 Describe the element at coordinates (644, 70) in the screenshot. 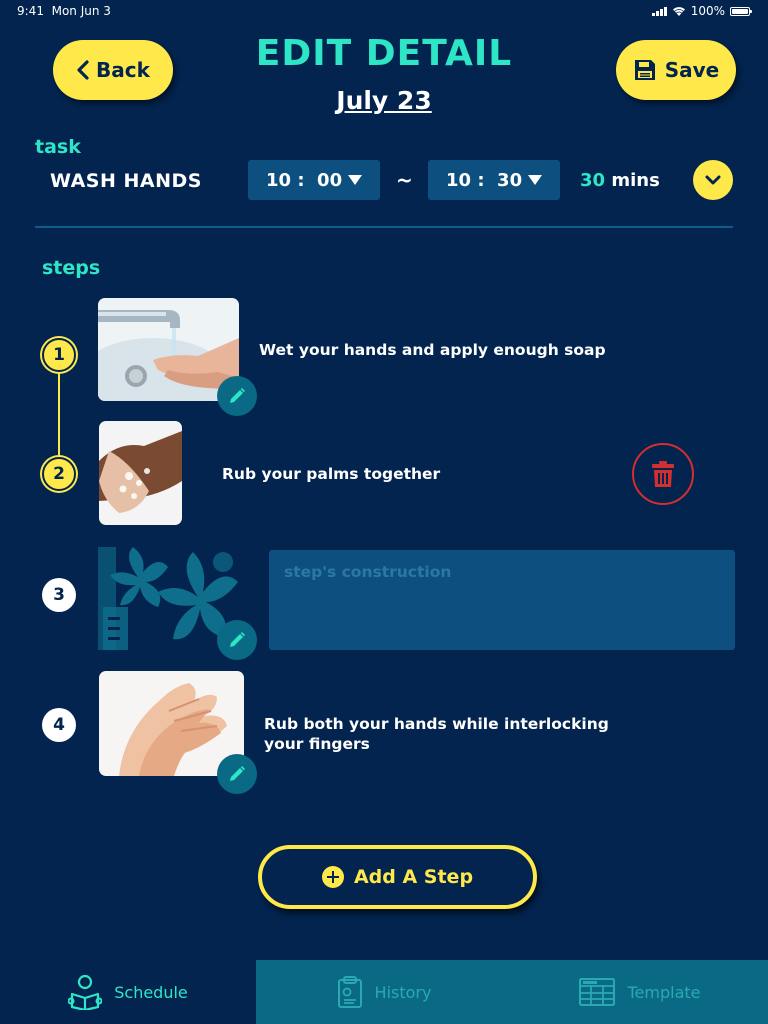

I see `floppy-disk-icon` at that location.